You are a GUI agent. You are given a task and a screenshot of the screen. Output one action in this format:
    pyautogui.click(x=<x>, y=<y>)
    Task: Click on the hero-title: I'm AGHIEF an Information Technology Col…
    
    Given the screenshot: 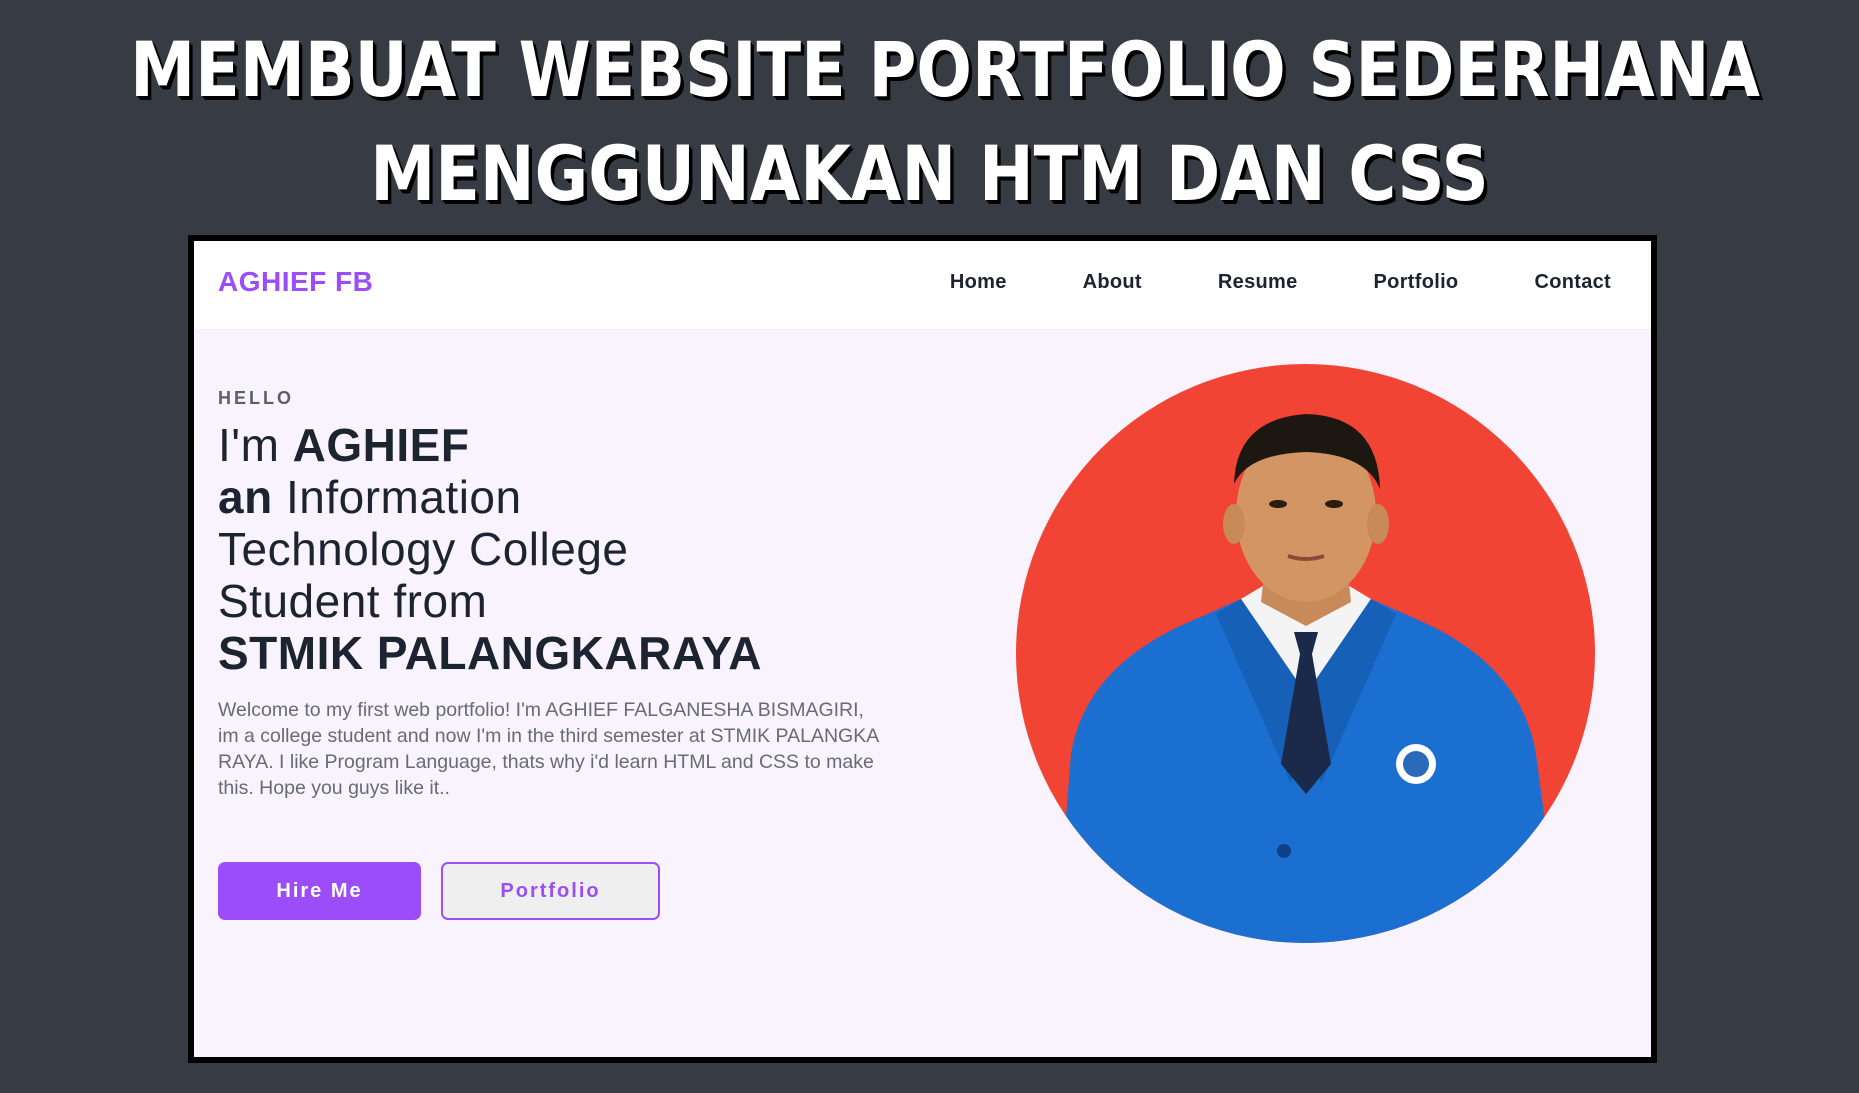 What is the action you would take?
    pyautogui.click(x=578, y=549)
    